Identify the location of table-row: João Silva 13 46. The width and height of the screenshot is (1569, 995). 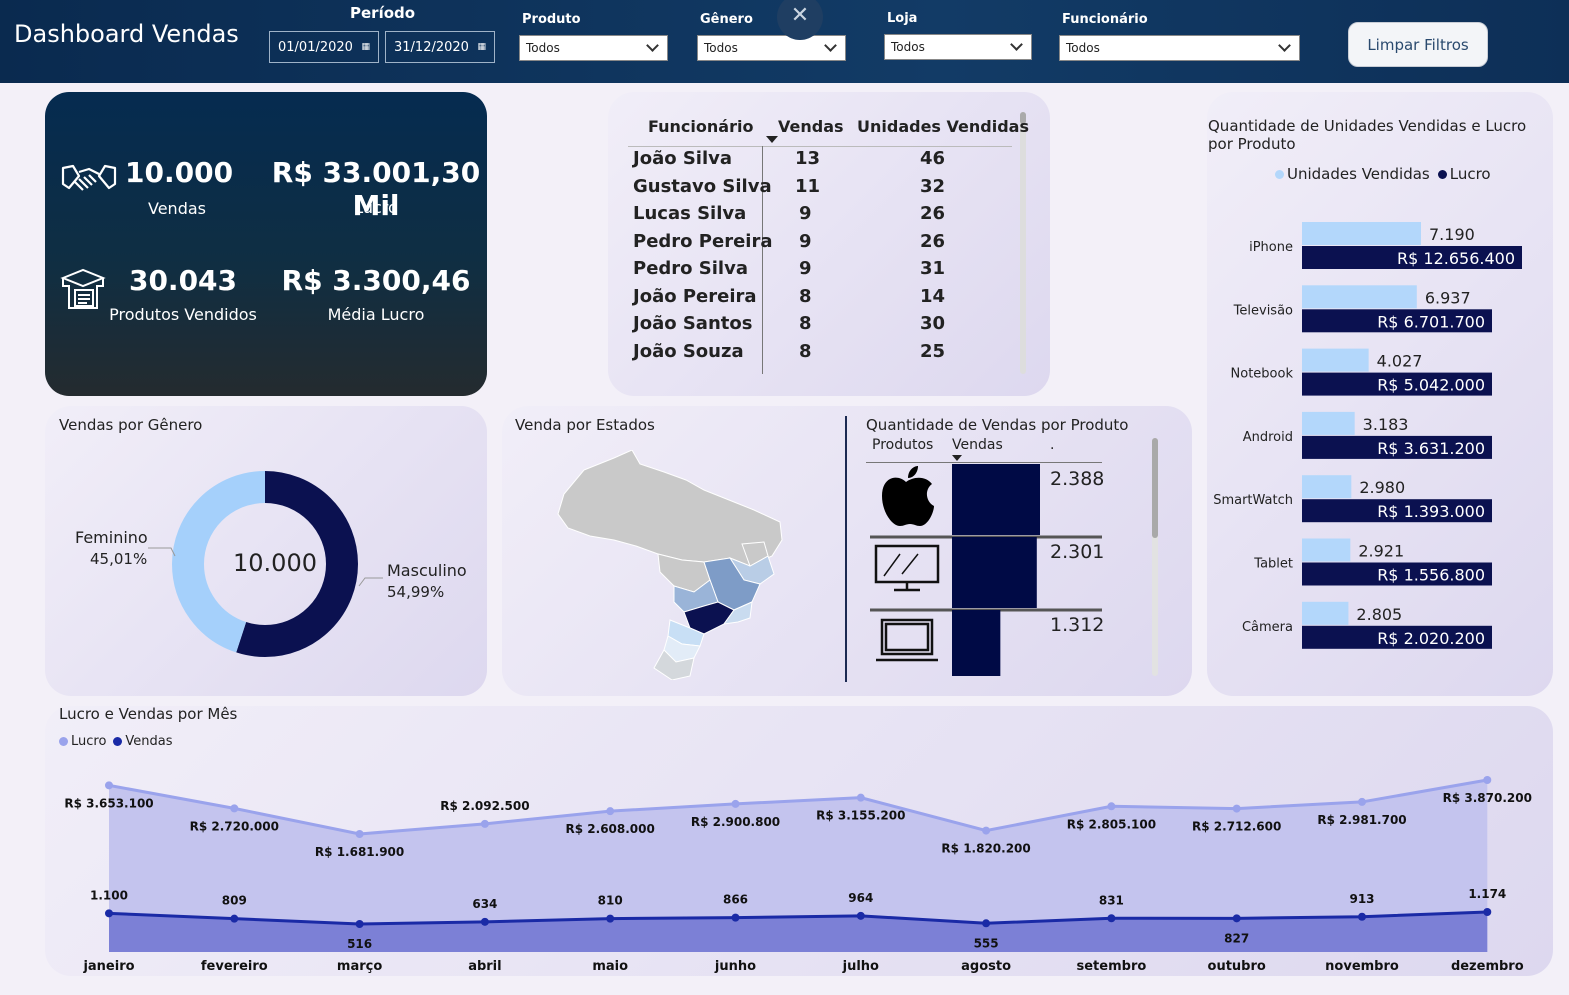
(823, 161).